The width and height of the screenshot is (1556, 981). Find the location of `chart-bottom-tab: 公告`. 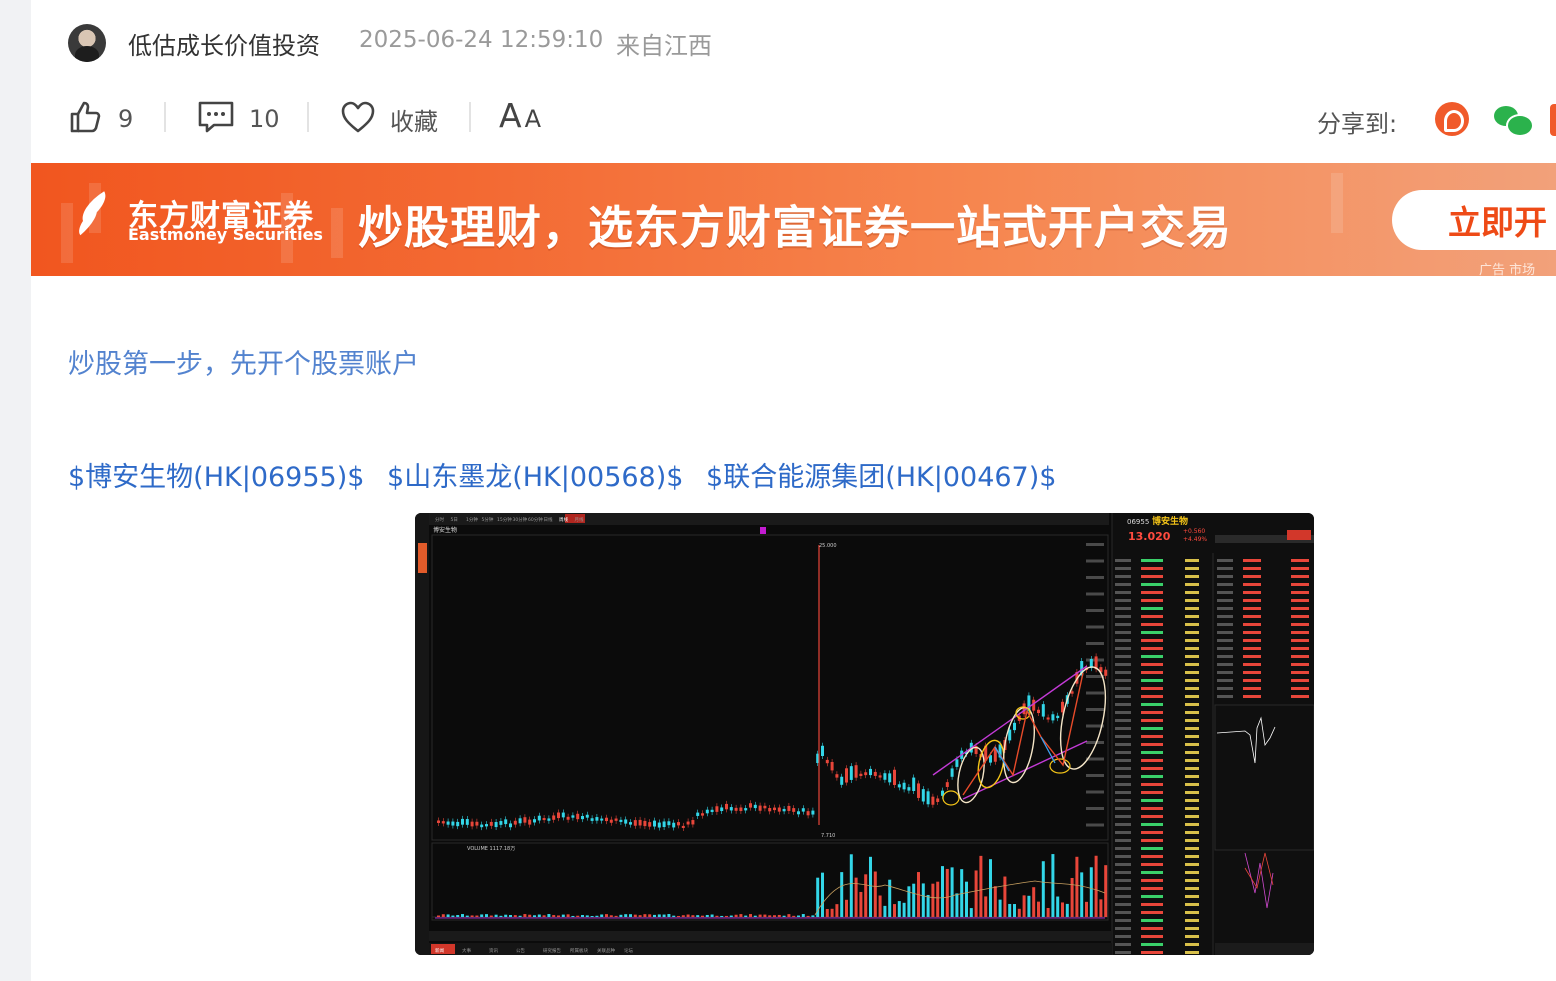

chart-bottom-tab: 公告 is located at coordinates (520, 950).